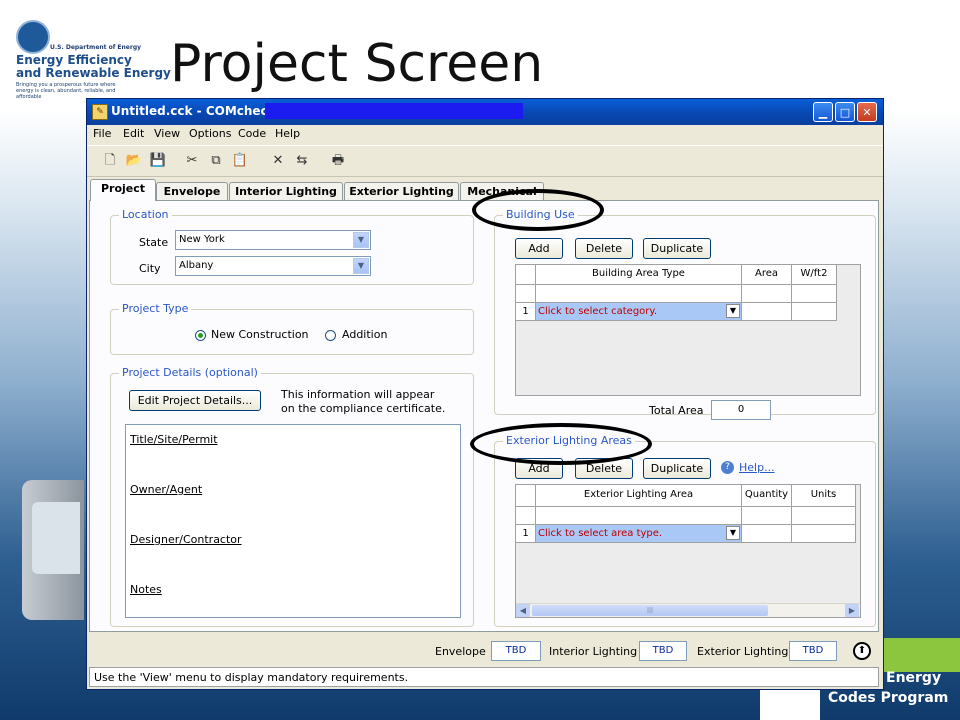 This screenshot has height=720, width=960. What do you see at coordinates (814, 312) in the screenshot?
I see `w-per-ft2-cell` at bounding box center [814, 312].